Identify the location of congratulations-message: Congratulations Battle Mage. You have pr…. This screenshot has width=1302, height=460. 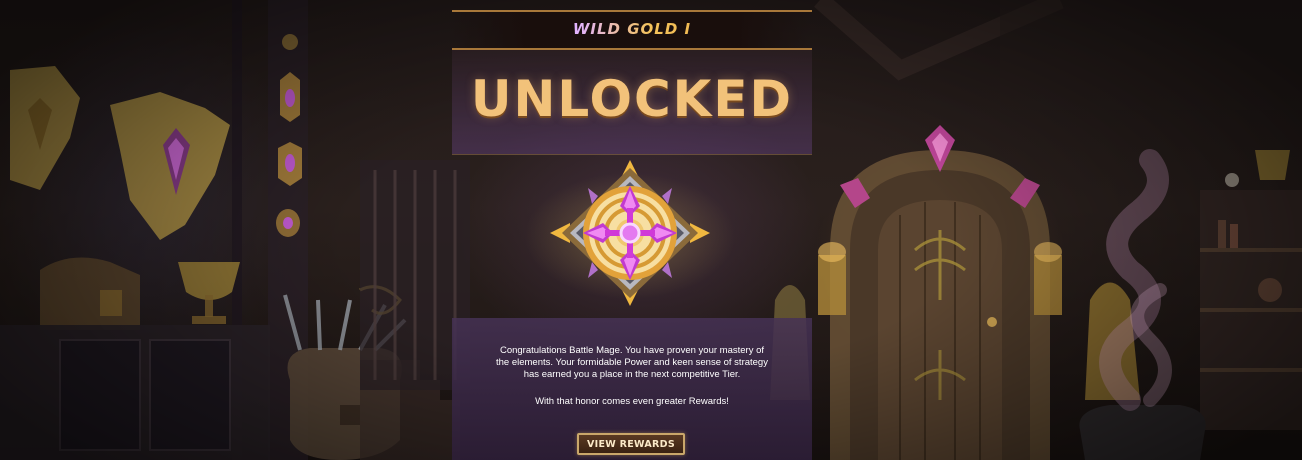
(632, 363).